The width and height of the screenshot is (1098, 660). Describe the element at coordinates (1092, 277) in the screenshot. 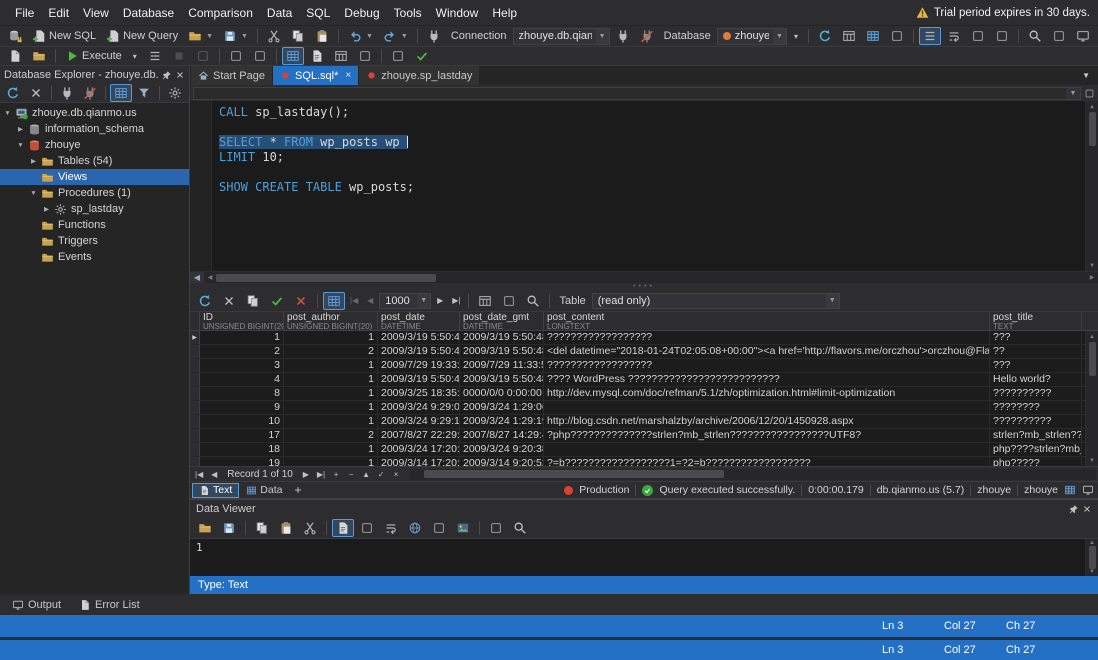

I see `scroll-right-icon: ▶` at that location.